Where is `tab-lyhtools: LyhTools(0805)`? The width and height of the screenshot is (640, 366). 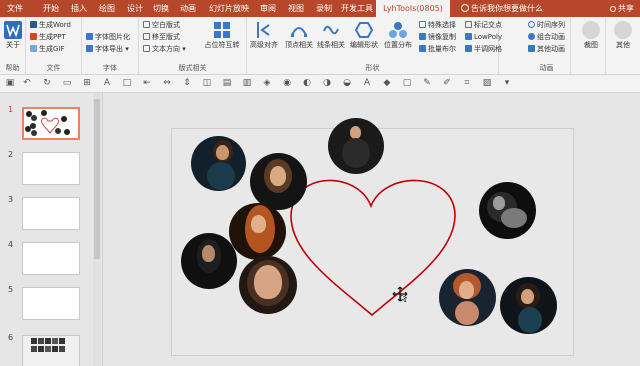 tab-lyhtools: LyhTools(0805) is located at coordinates (413, 8).